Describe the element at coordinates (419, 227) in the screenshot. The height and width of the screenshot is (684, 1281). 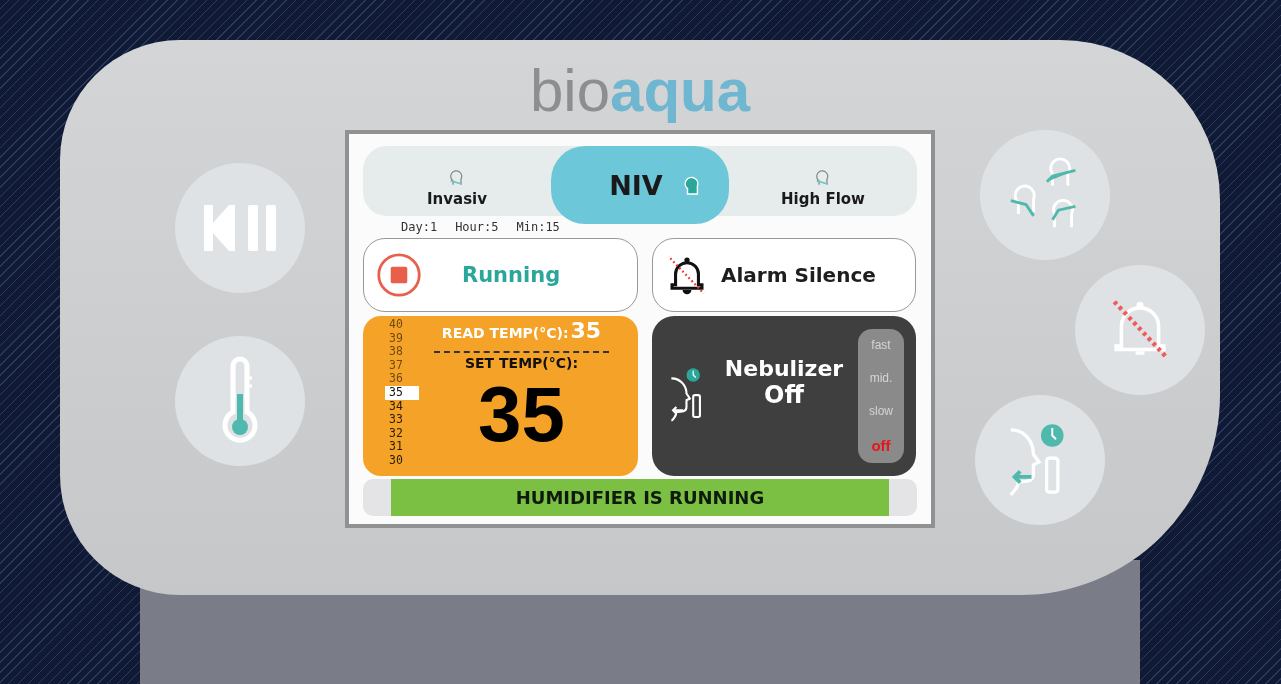
I see `timer-text: Day:1` at that location.